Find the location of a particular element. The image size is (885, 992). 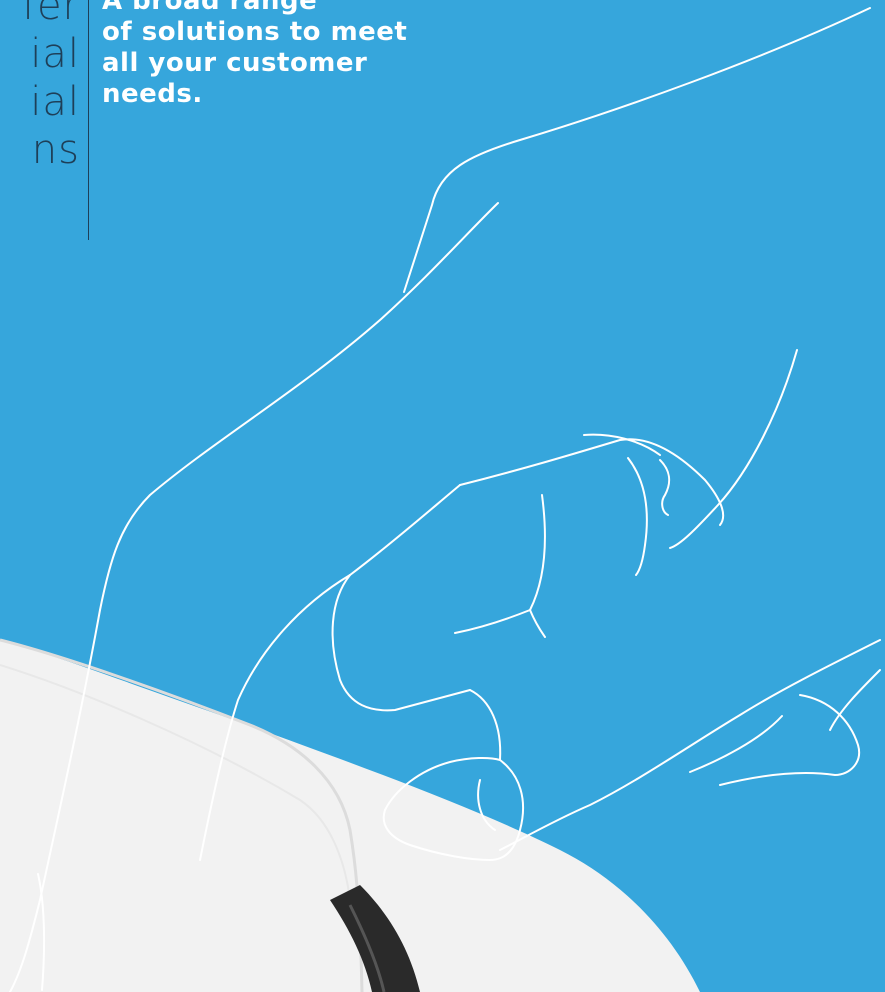

headline-left-line-3: ial is located at coordinates (55, 102).